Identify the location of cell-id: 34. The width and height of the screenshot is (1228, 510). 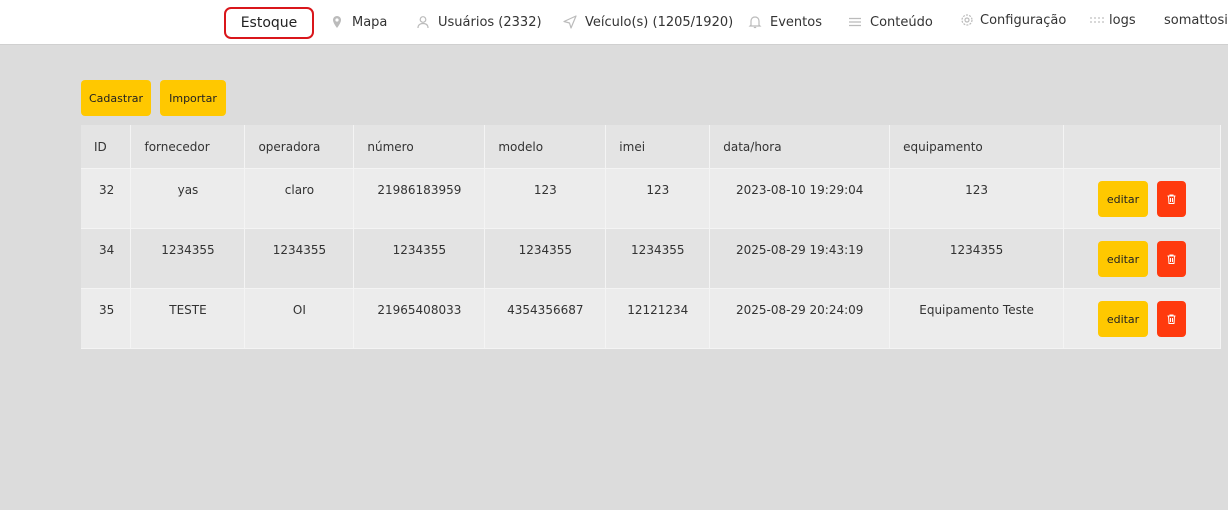
(106, 258).